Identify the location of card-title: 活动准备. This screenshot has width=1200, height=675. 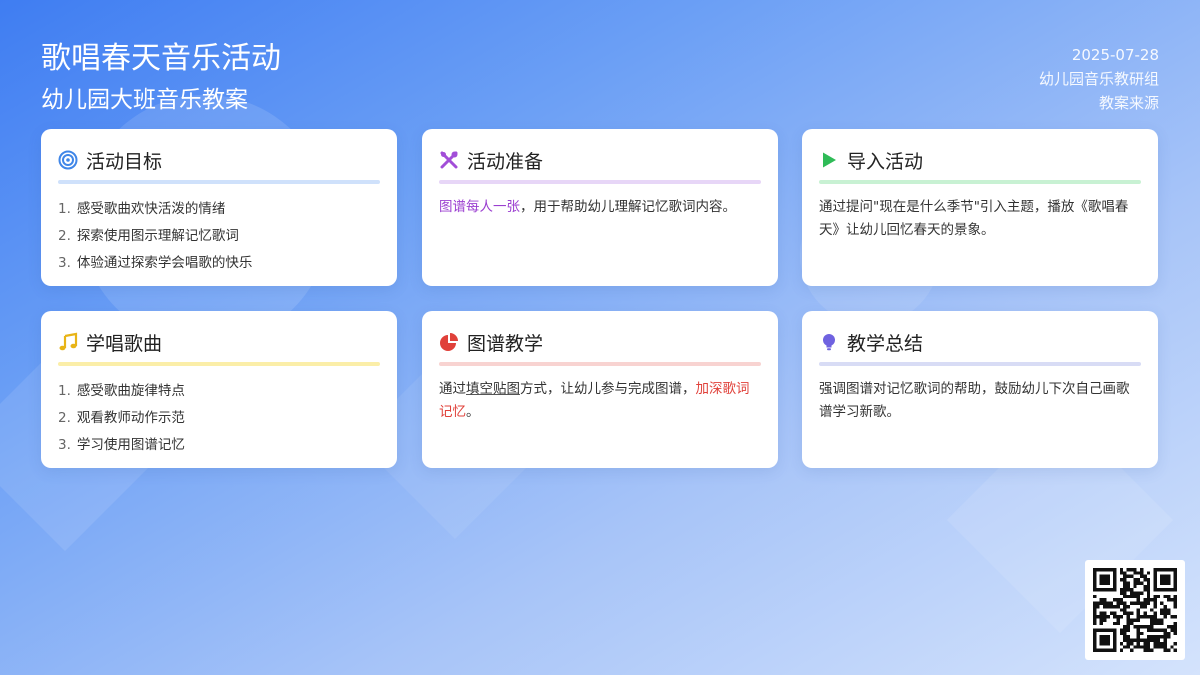
(505, 161).